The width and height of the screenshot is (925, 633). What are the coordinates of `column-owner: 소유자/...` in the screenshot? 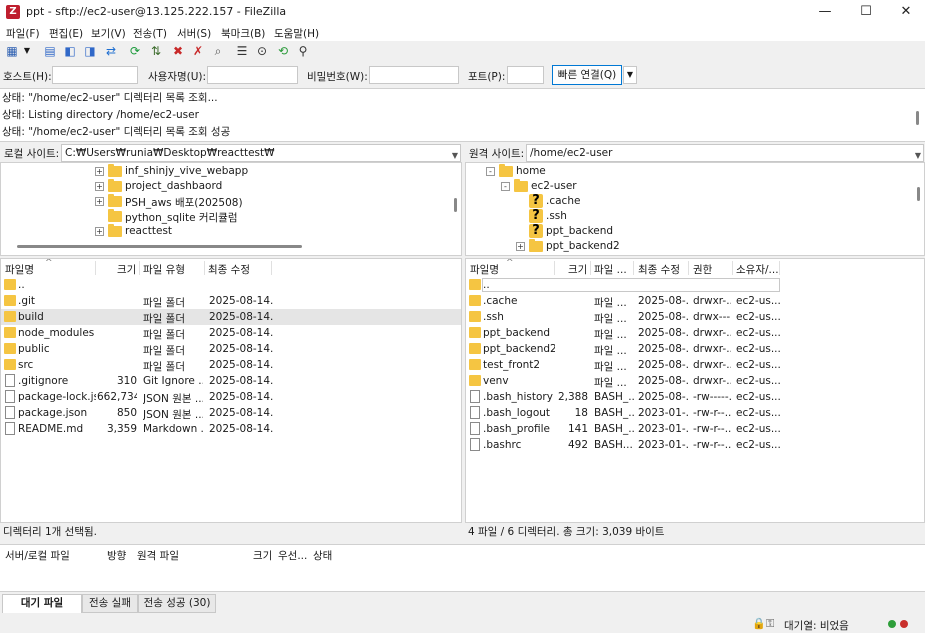 It's located at (757, 269).